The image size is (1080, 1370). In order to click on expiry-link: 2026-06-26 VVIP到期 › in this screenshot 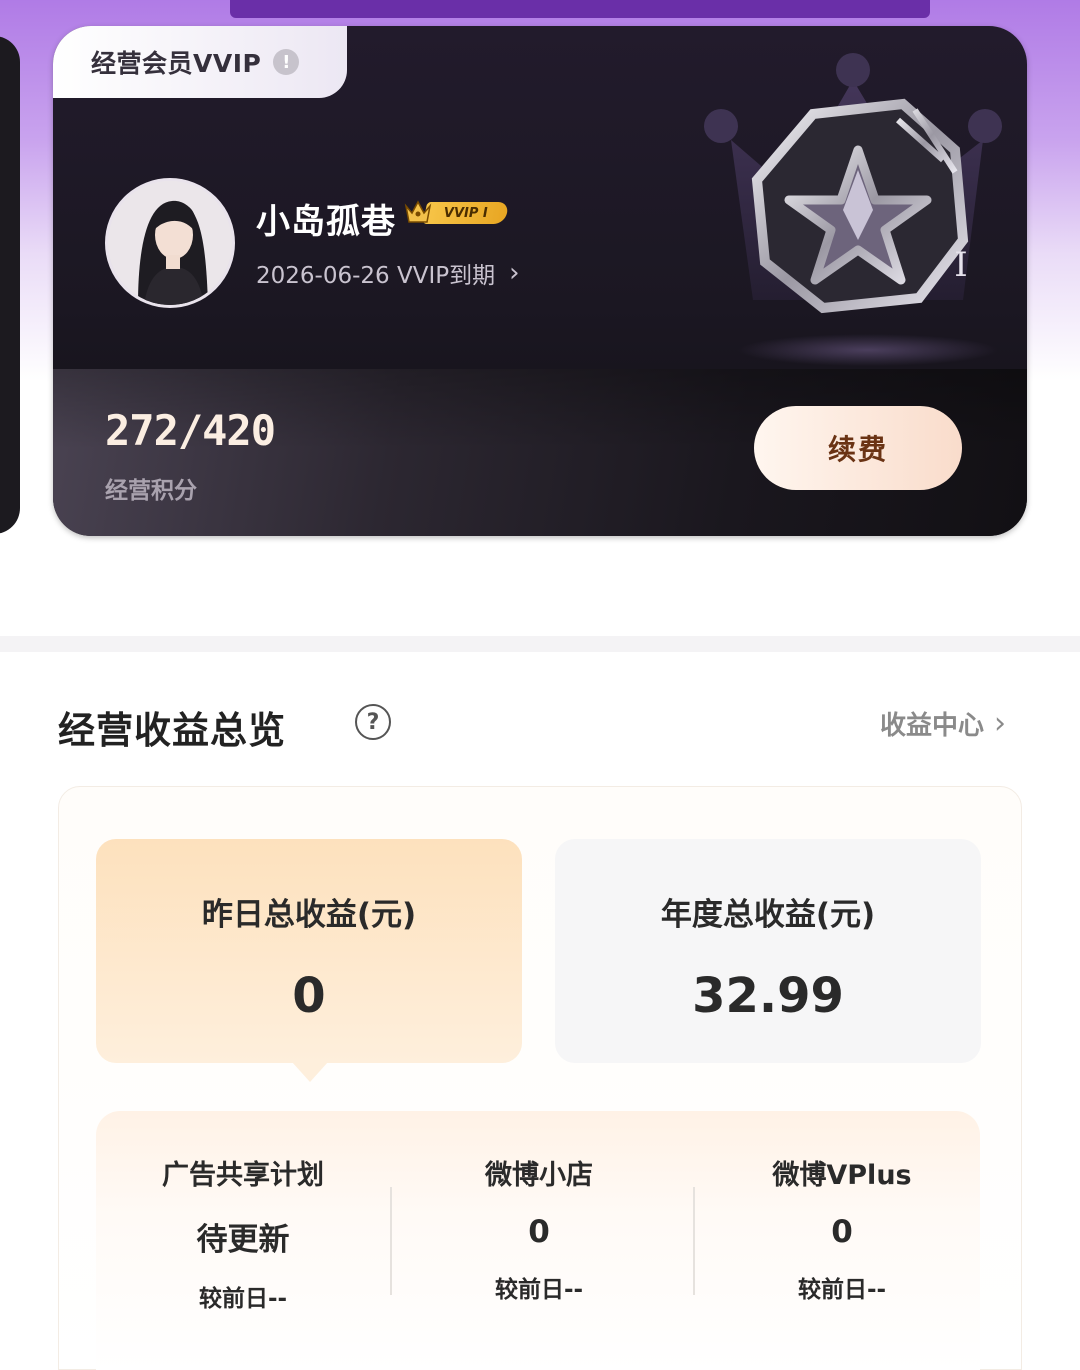, I will do `click(388, 273)`.